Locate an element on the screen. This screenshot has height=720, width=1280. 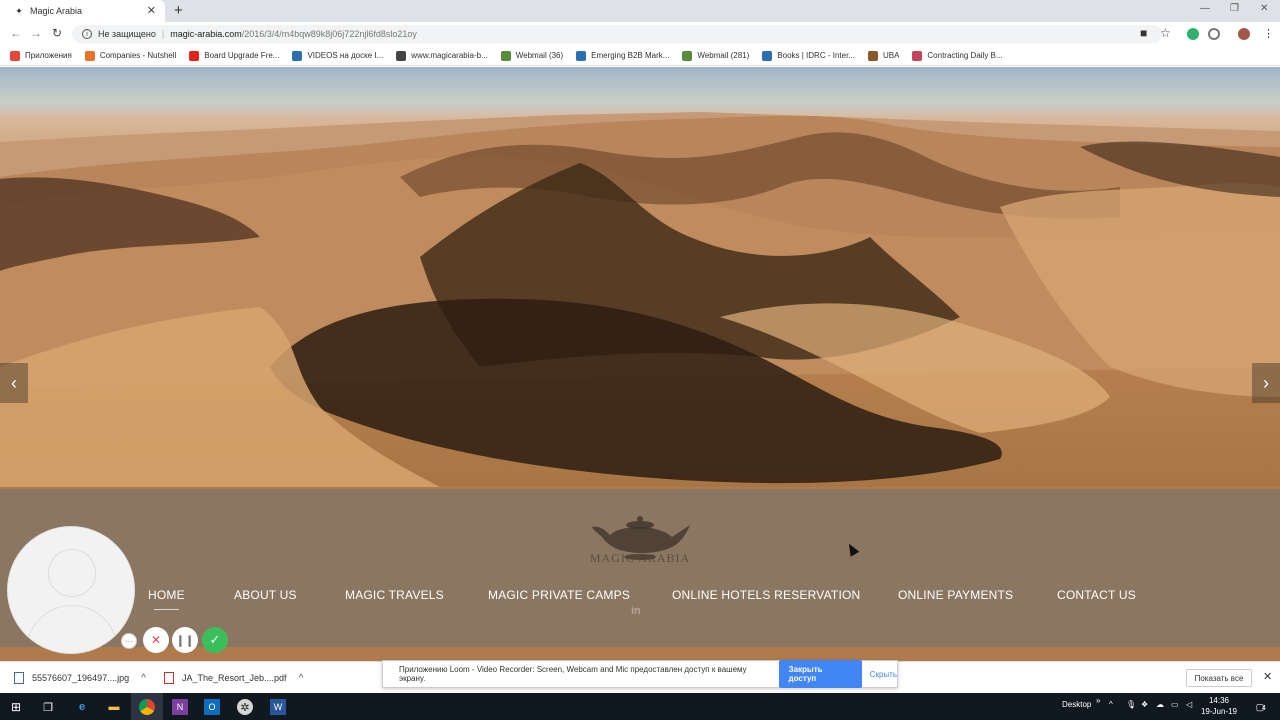
browser-tab: ✦ Magic Arabia ✕ is located at coordinates (82, 11).